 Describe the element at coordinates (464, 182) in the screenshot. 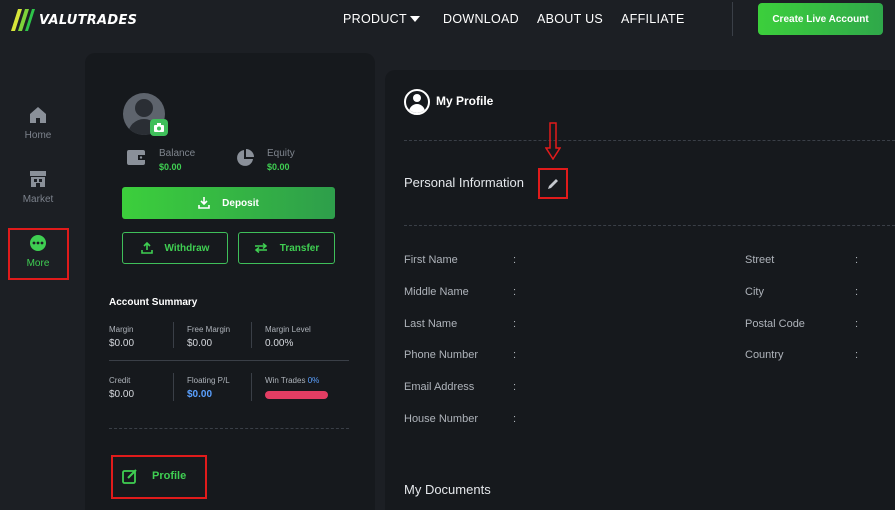

I see `personal-information-title: Personal Information` at that location.